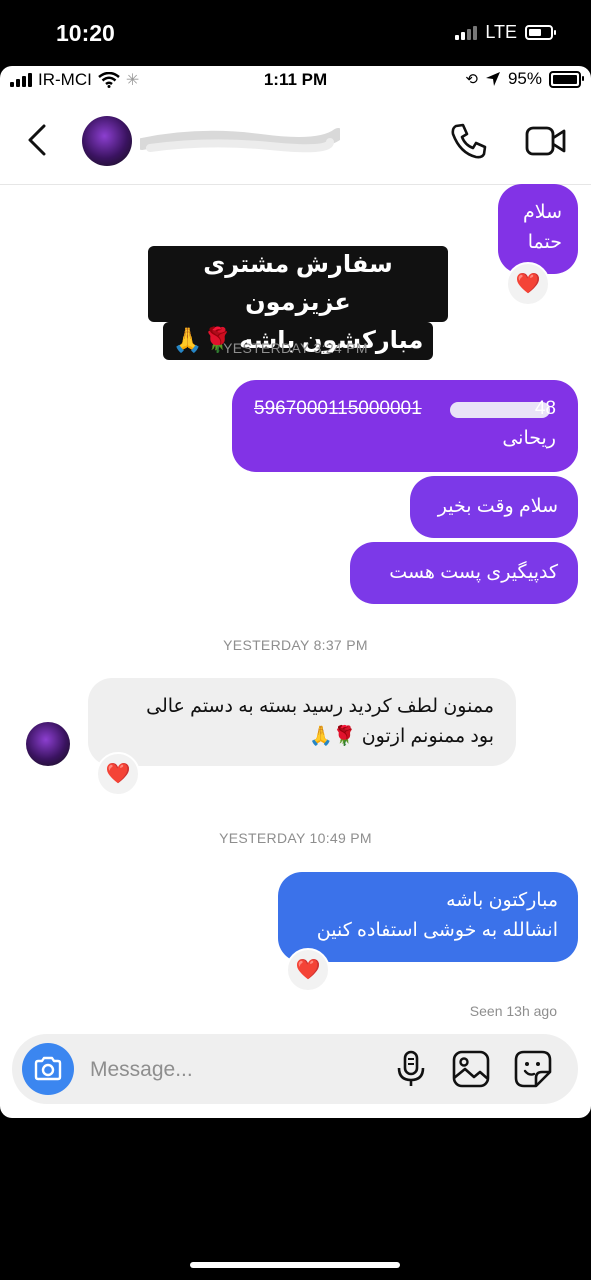 This screenshot has height=1280, width=591. I want to click on message-line: انشالله به خوشی استفاده کنین, so click(437, 930).